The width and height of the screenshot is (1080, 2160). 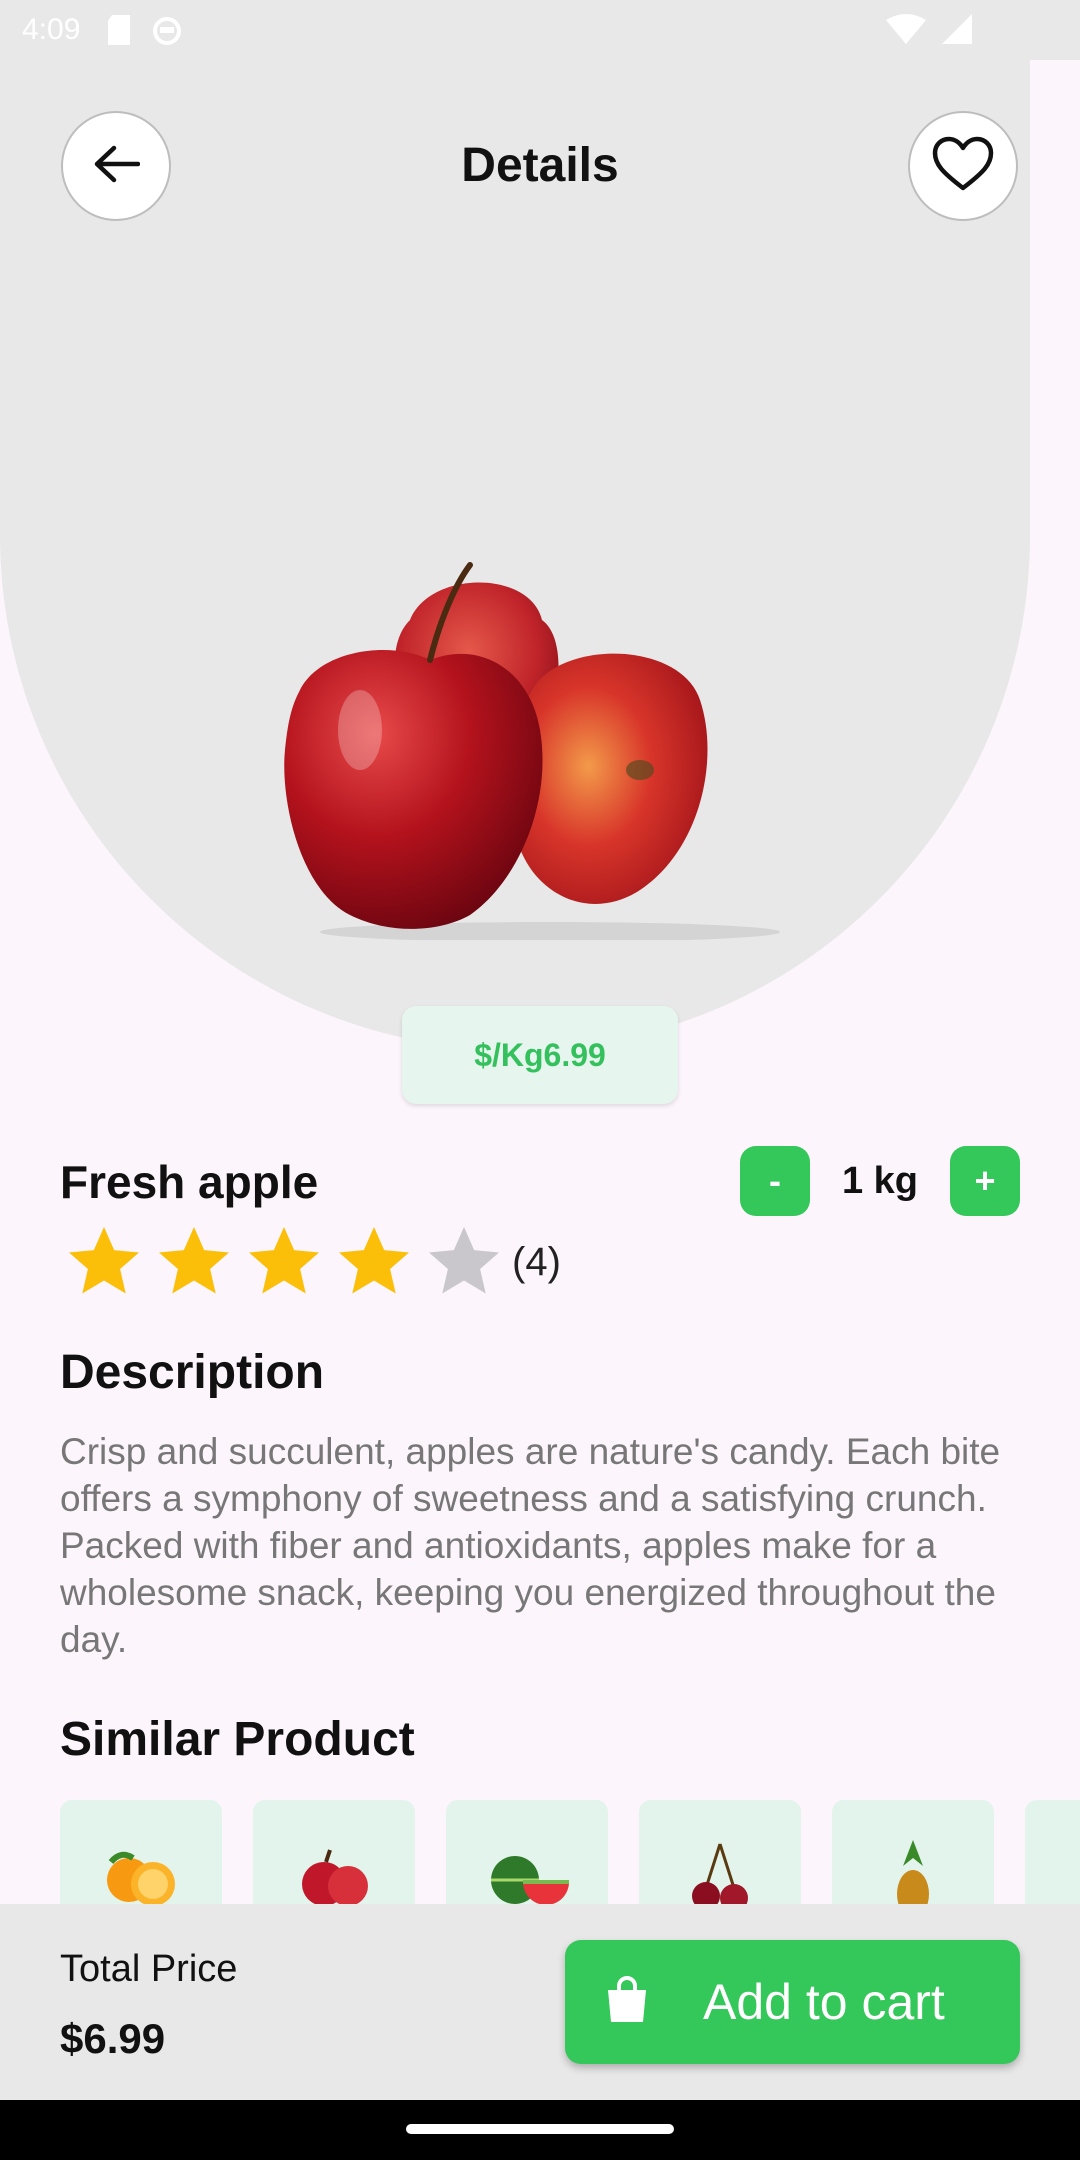 I want to click on watermelon-icon, so click(x=527, y=1872).